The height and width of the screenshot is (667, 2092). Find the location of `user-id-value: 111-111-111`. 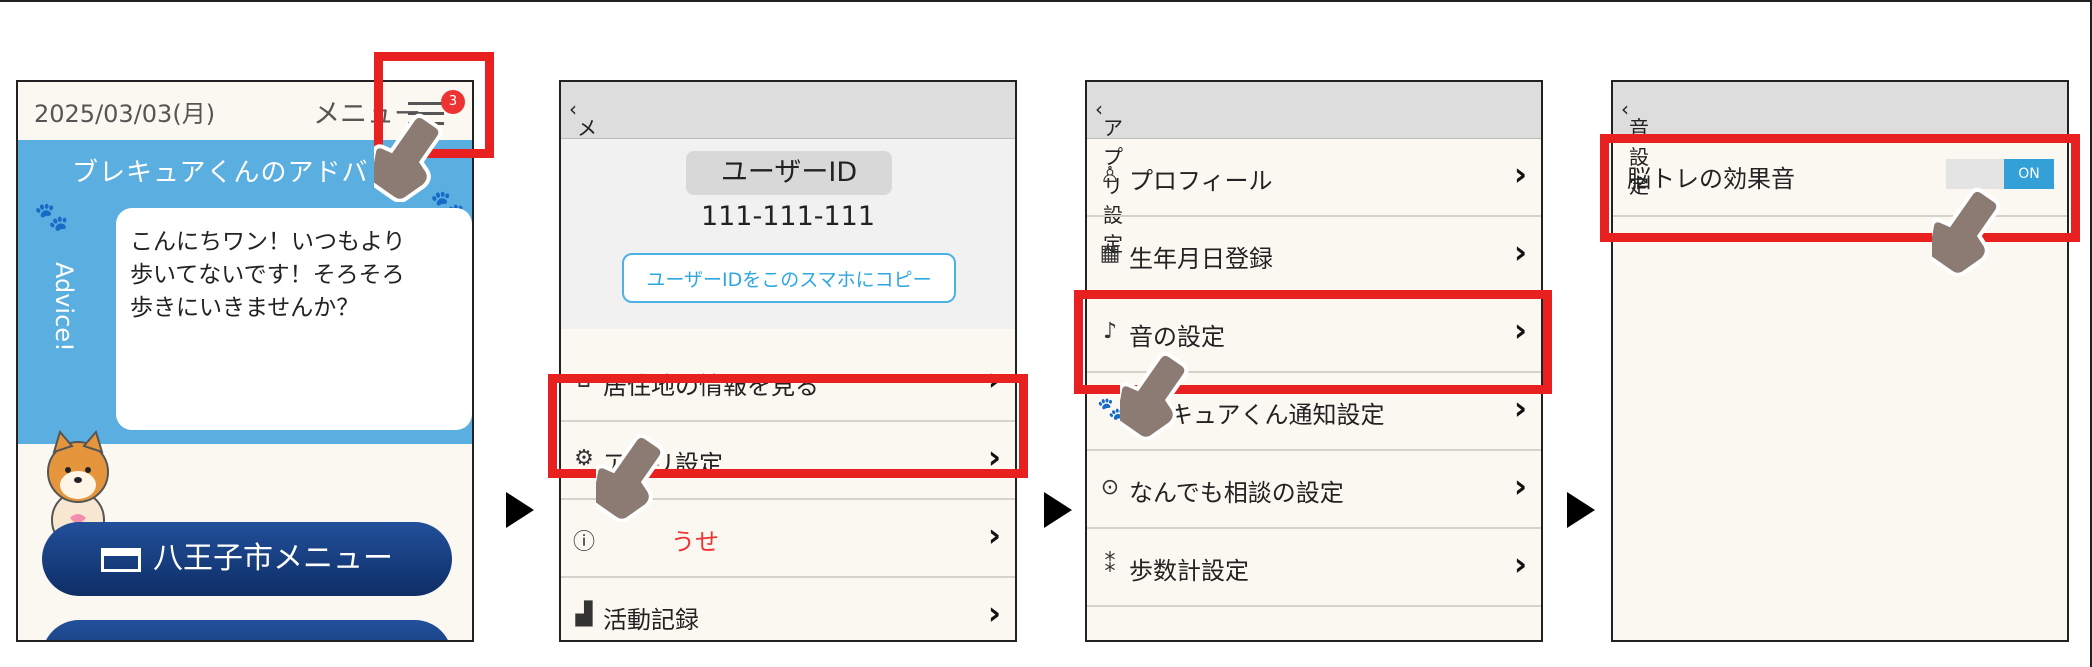

user-id-value: 111-111-111 is located at coordinates (788, 216).